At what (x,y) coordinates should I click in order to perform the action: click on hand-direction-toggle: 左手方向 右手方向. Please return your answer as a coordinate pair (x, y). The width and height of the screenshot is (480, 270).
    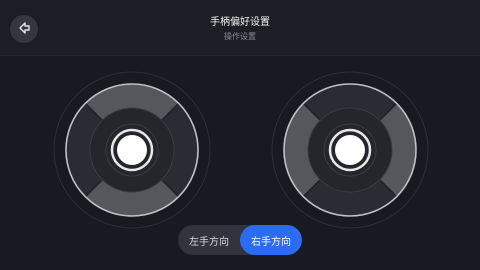
    Looking at the image, I should click on (240, 240).